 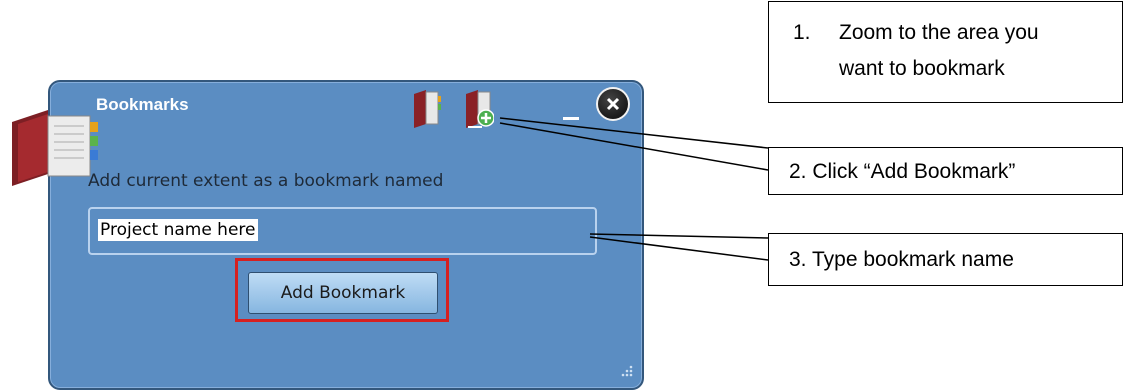 What do you see at coordinates (945, 259) in the screenshot?
I see `callout-step-3: 3. Type bookmark name` at bounding box center [945, 259].